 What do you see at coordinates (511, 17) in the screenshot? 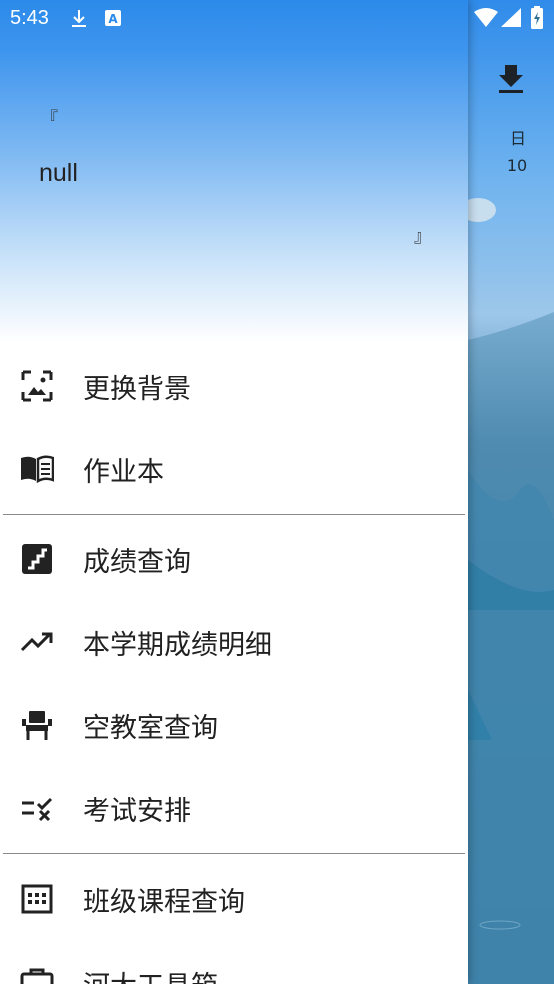
I see `signal-icon` at bounding box center [511, 17].